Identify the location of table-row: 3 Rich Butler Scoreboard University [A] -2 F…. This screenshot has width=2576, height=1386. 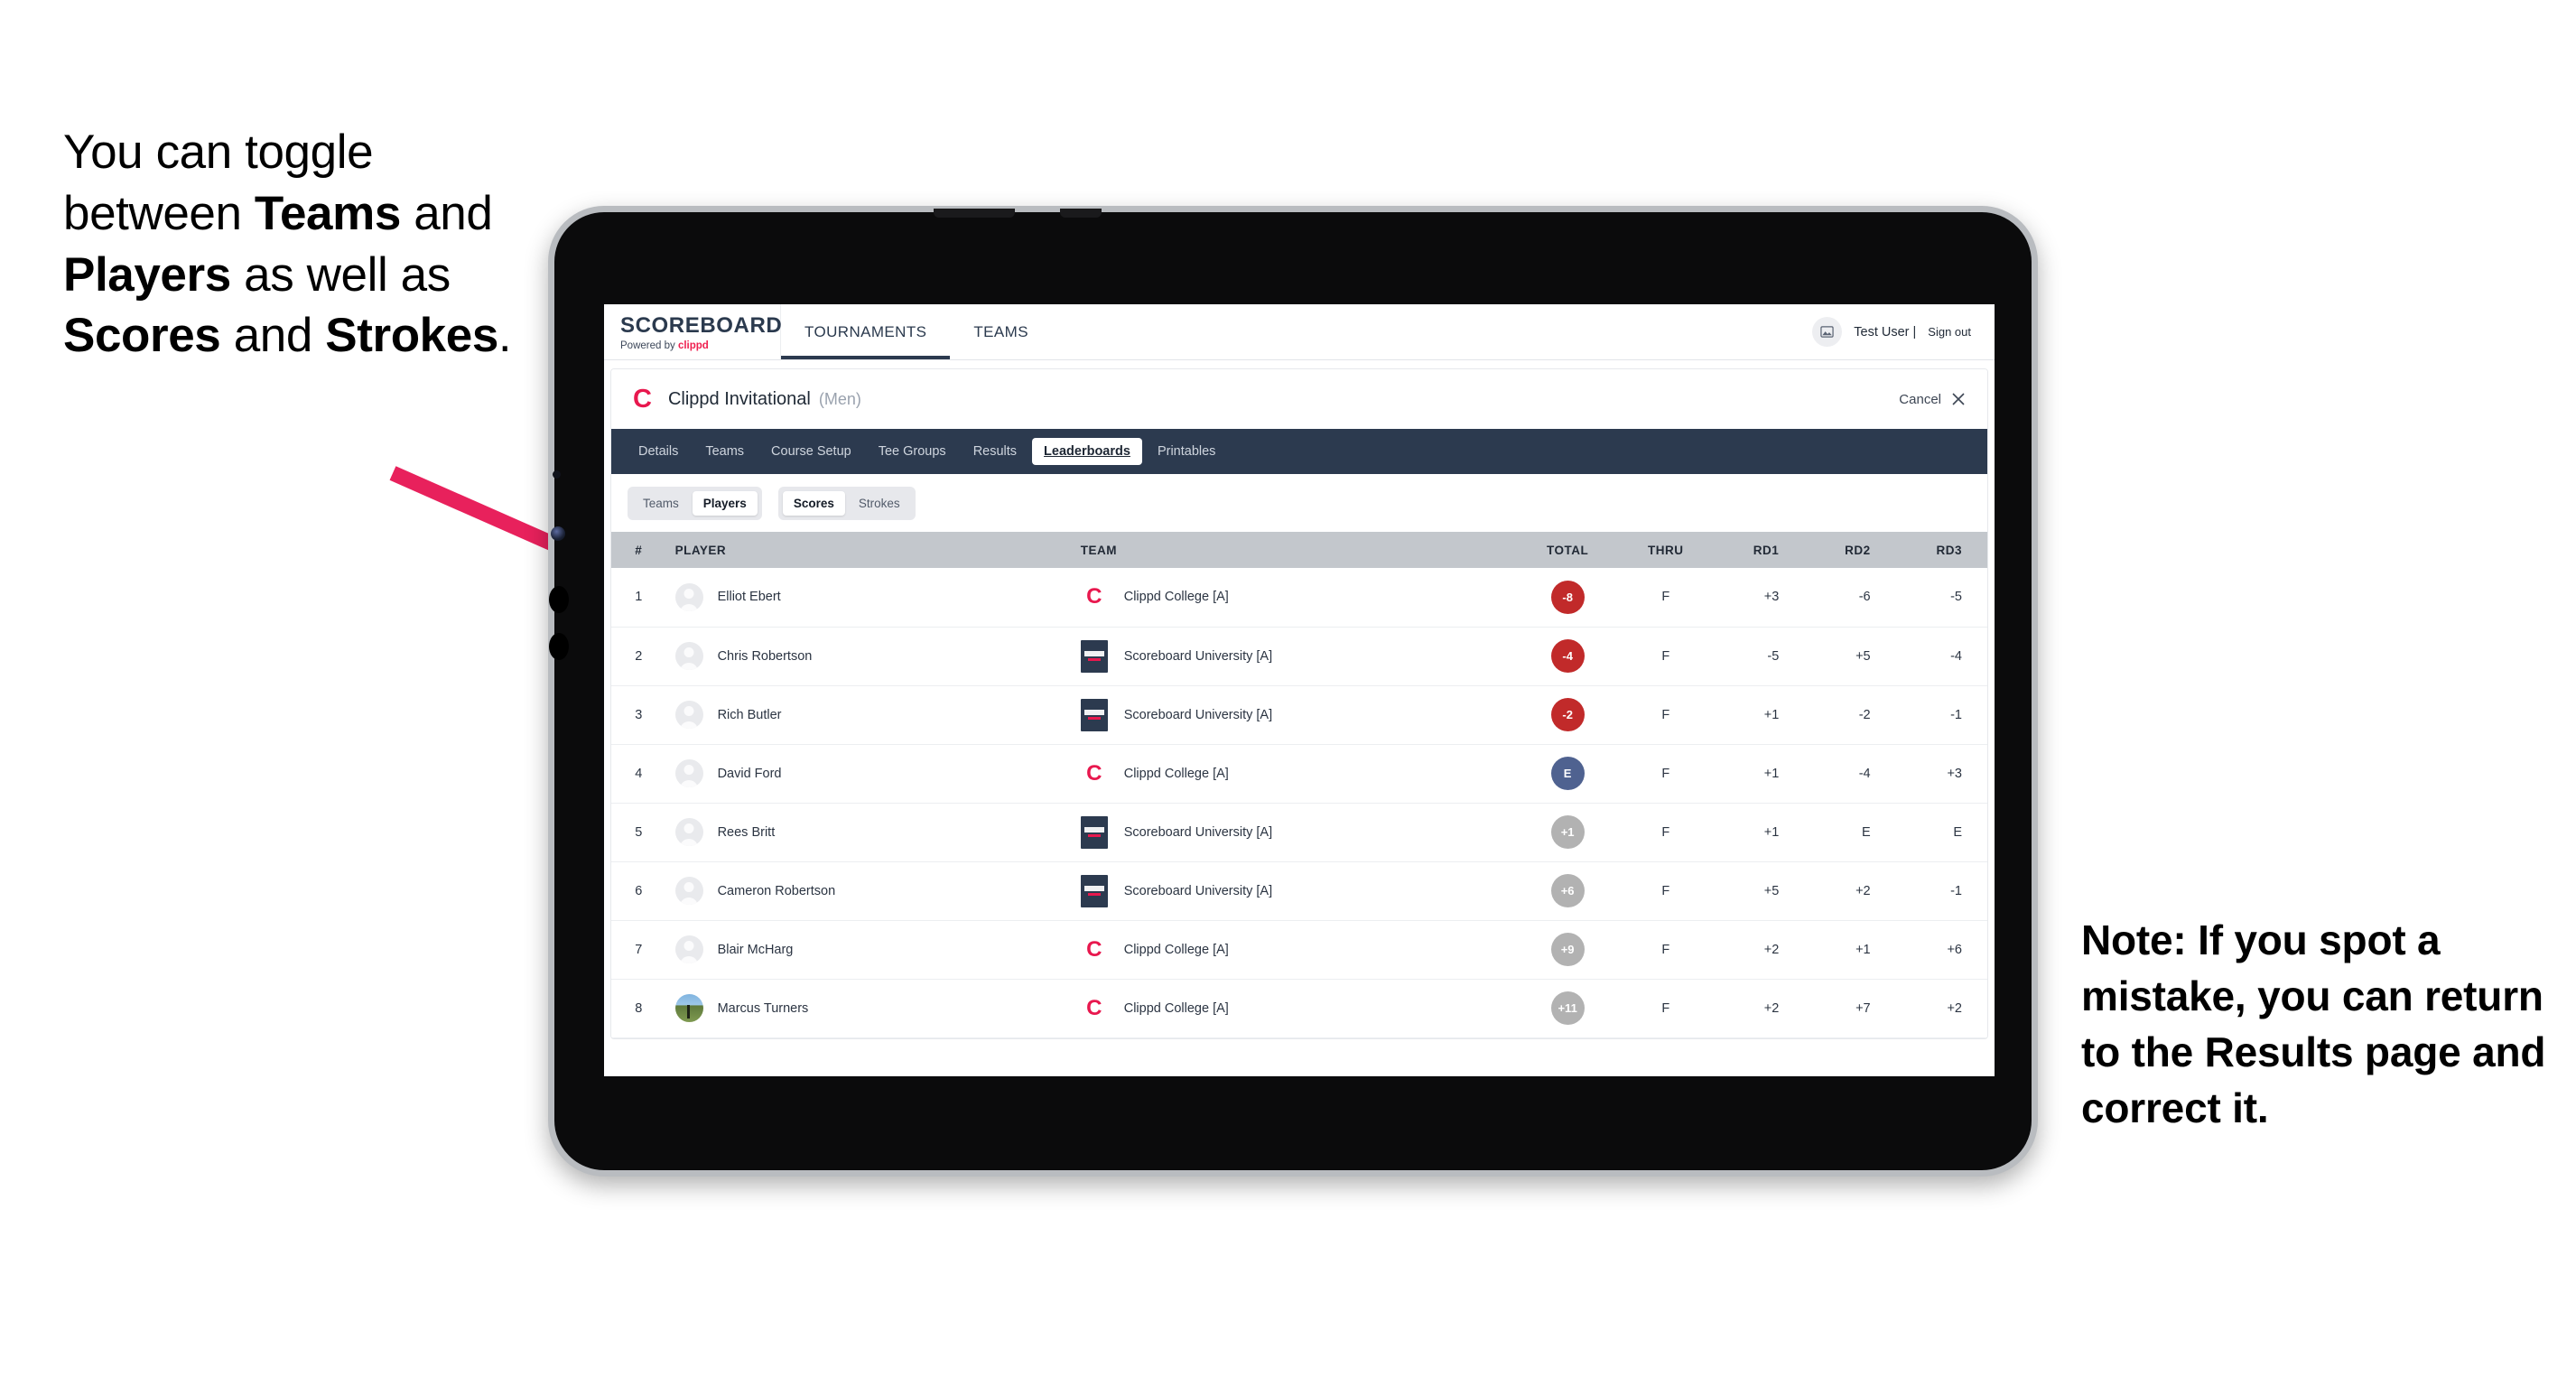
(1299, 715).